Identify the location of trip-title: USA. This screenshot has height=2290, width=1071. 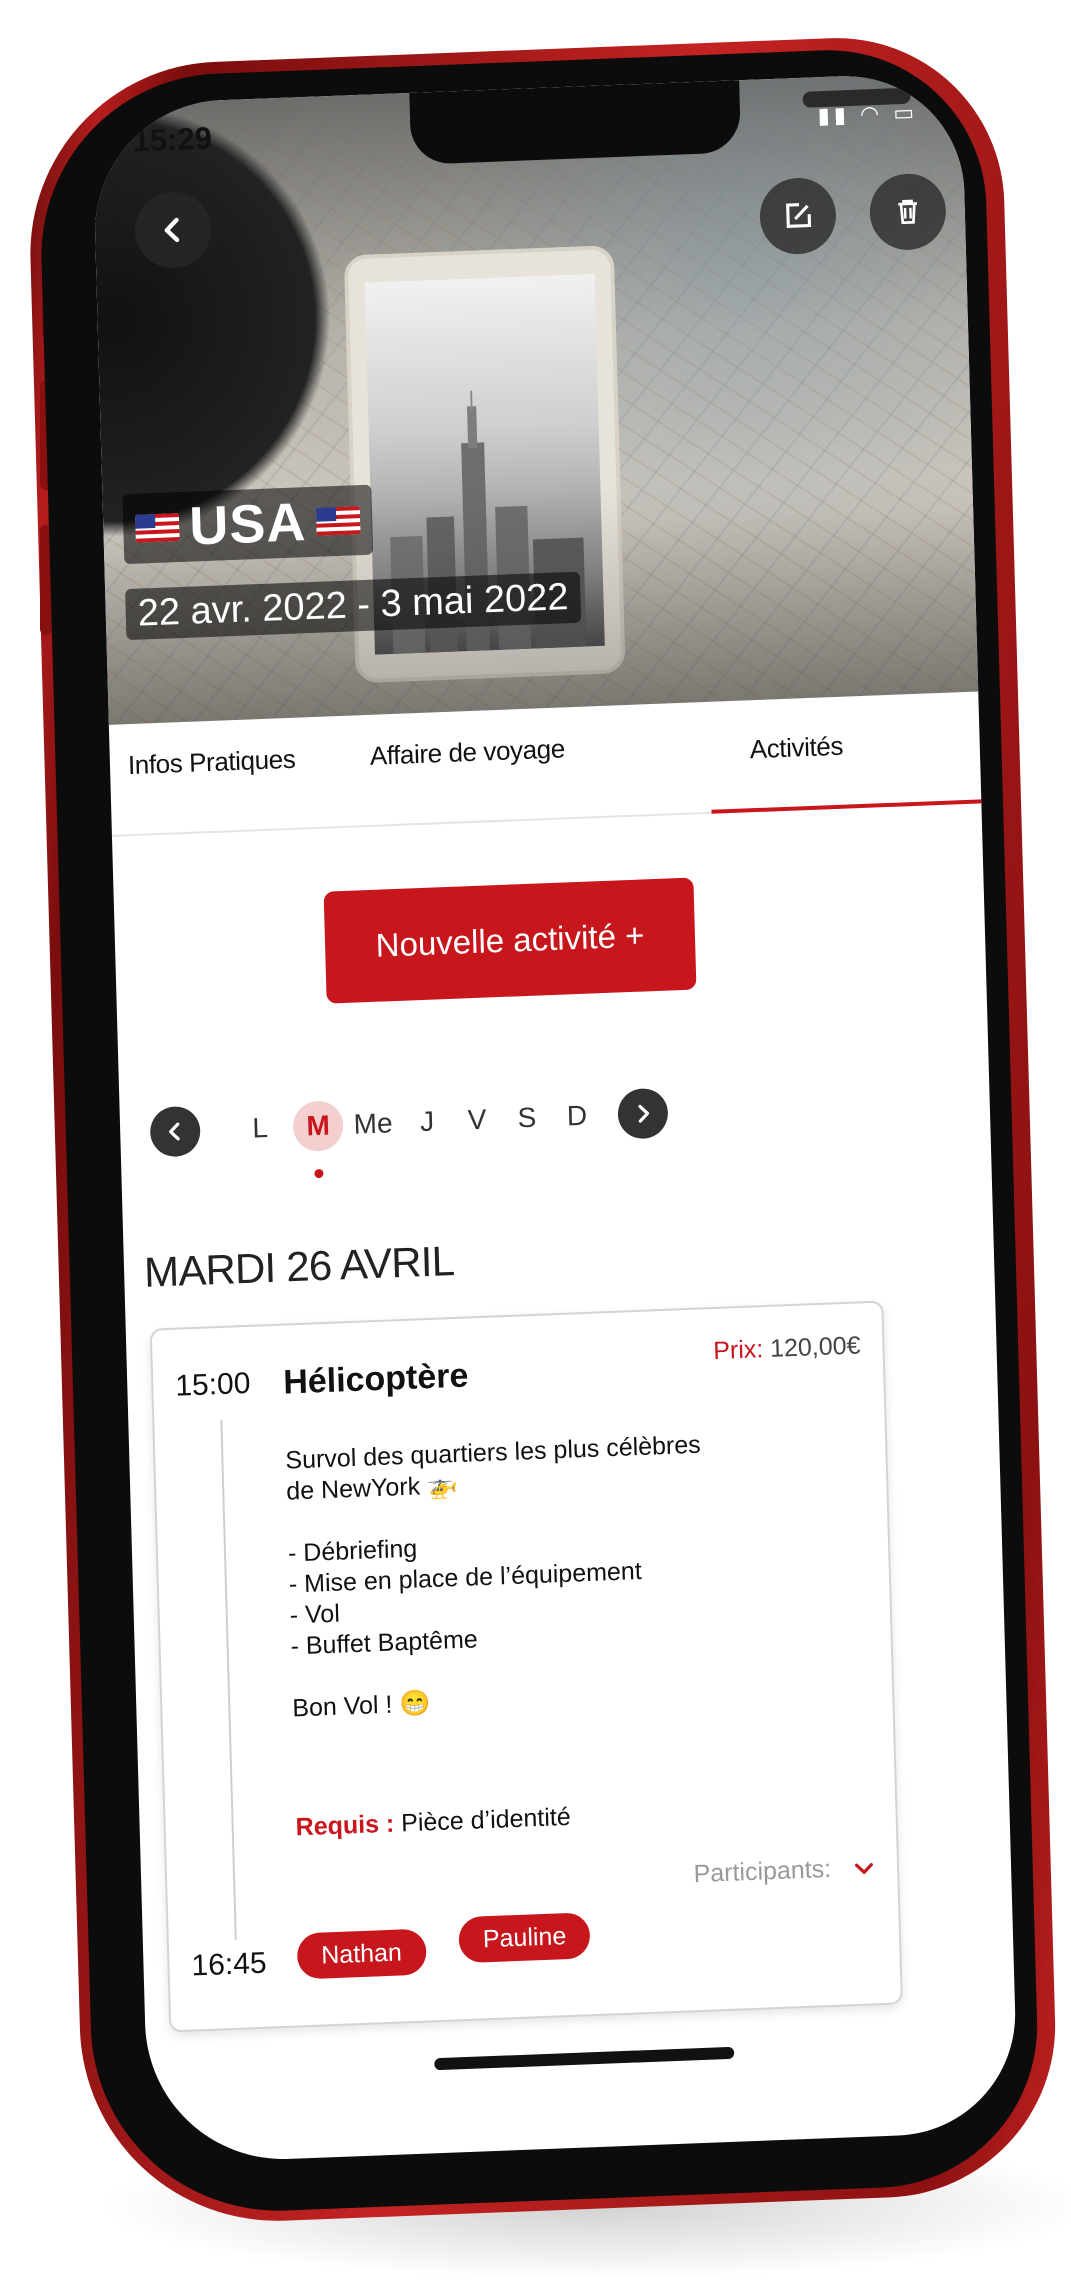
(248, 524).